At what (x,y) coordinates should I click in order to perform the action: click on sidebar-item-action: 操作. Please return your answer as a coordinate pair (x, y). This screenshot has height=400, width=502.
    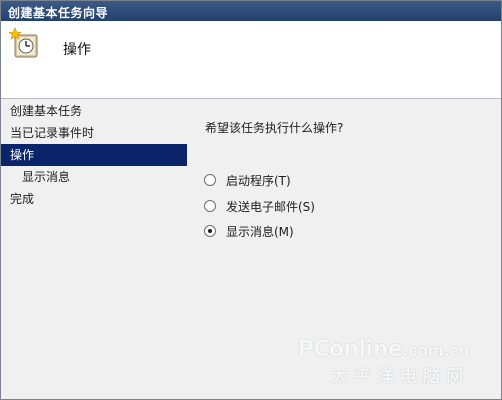
    Looking at the image, I should click on (94, 155).